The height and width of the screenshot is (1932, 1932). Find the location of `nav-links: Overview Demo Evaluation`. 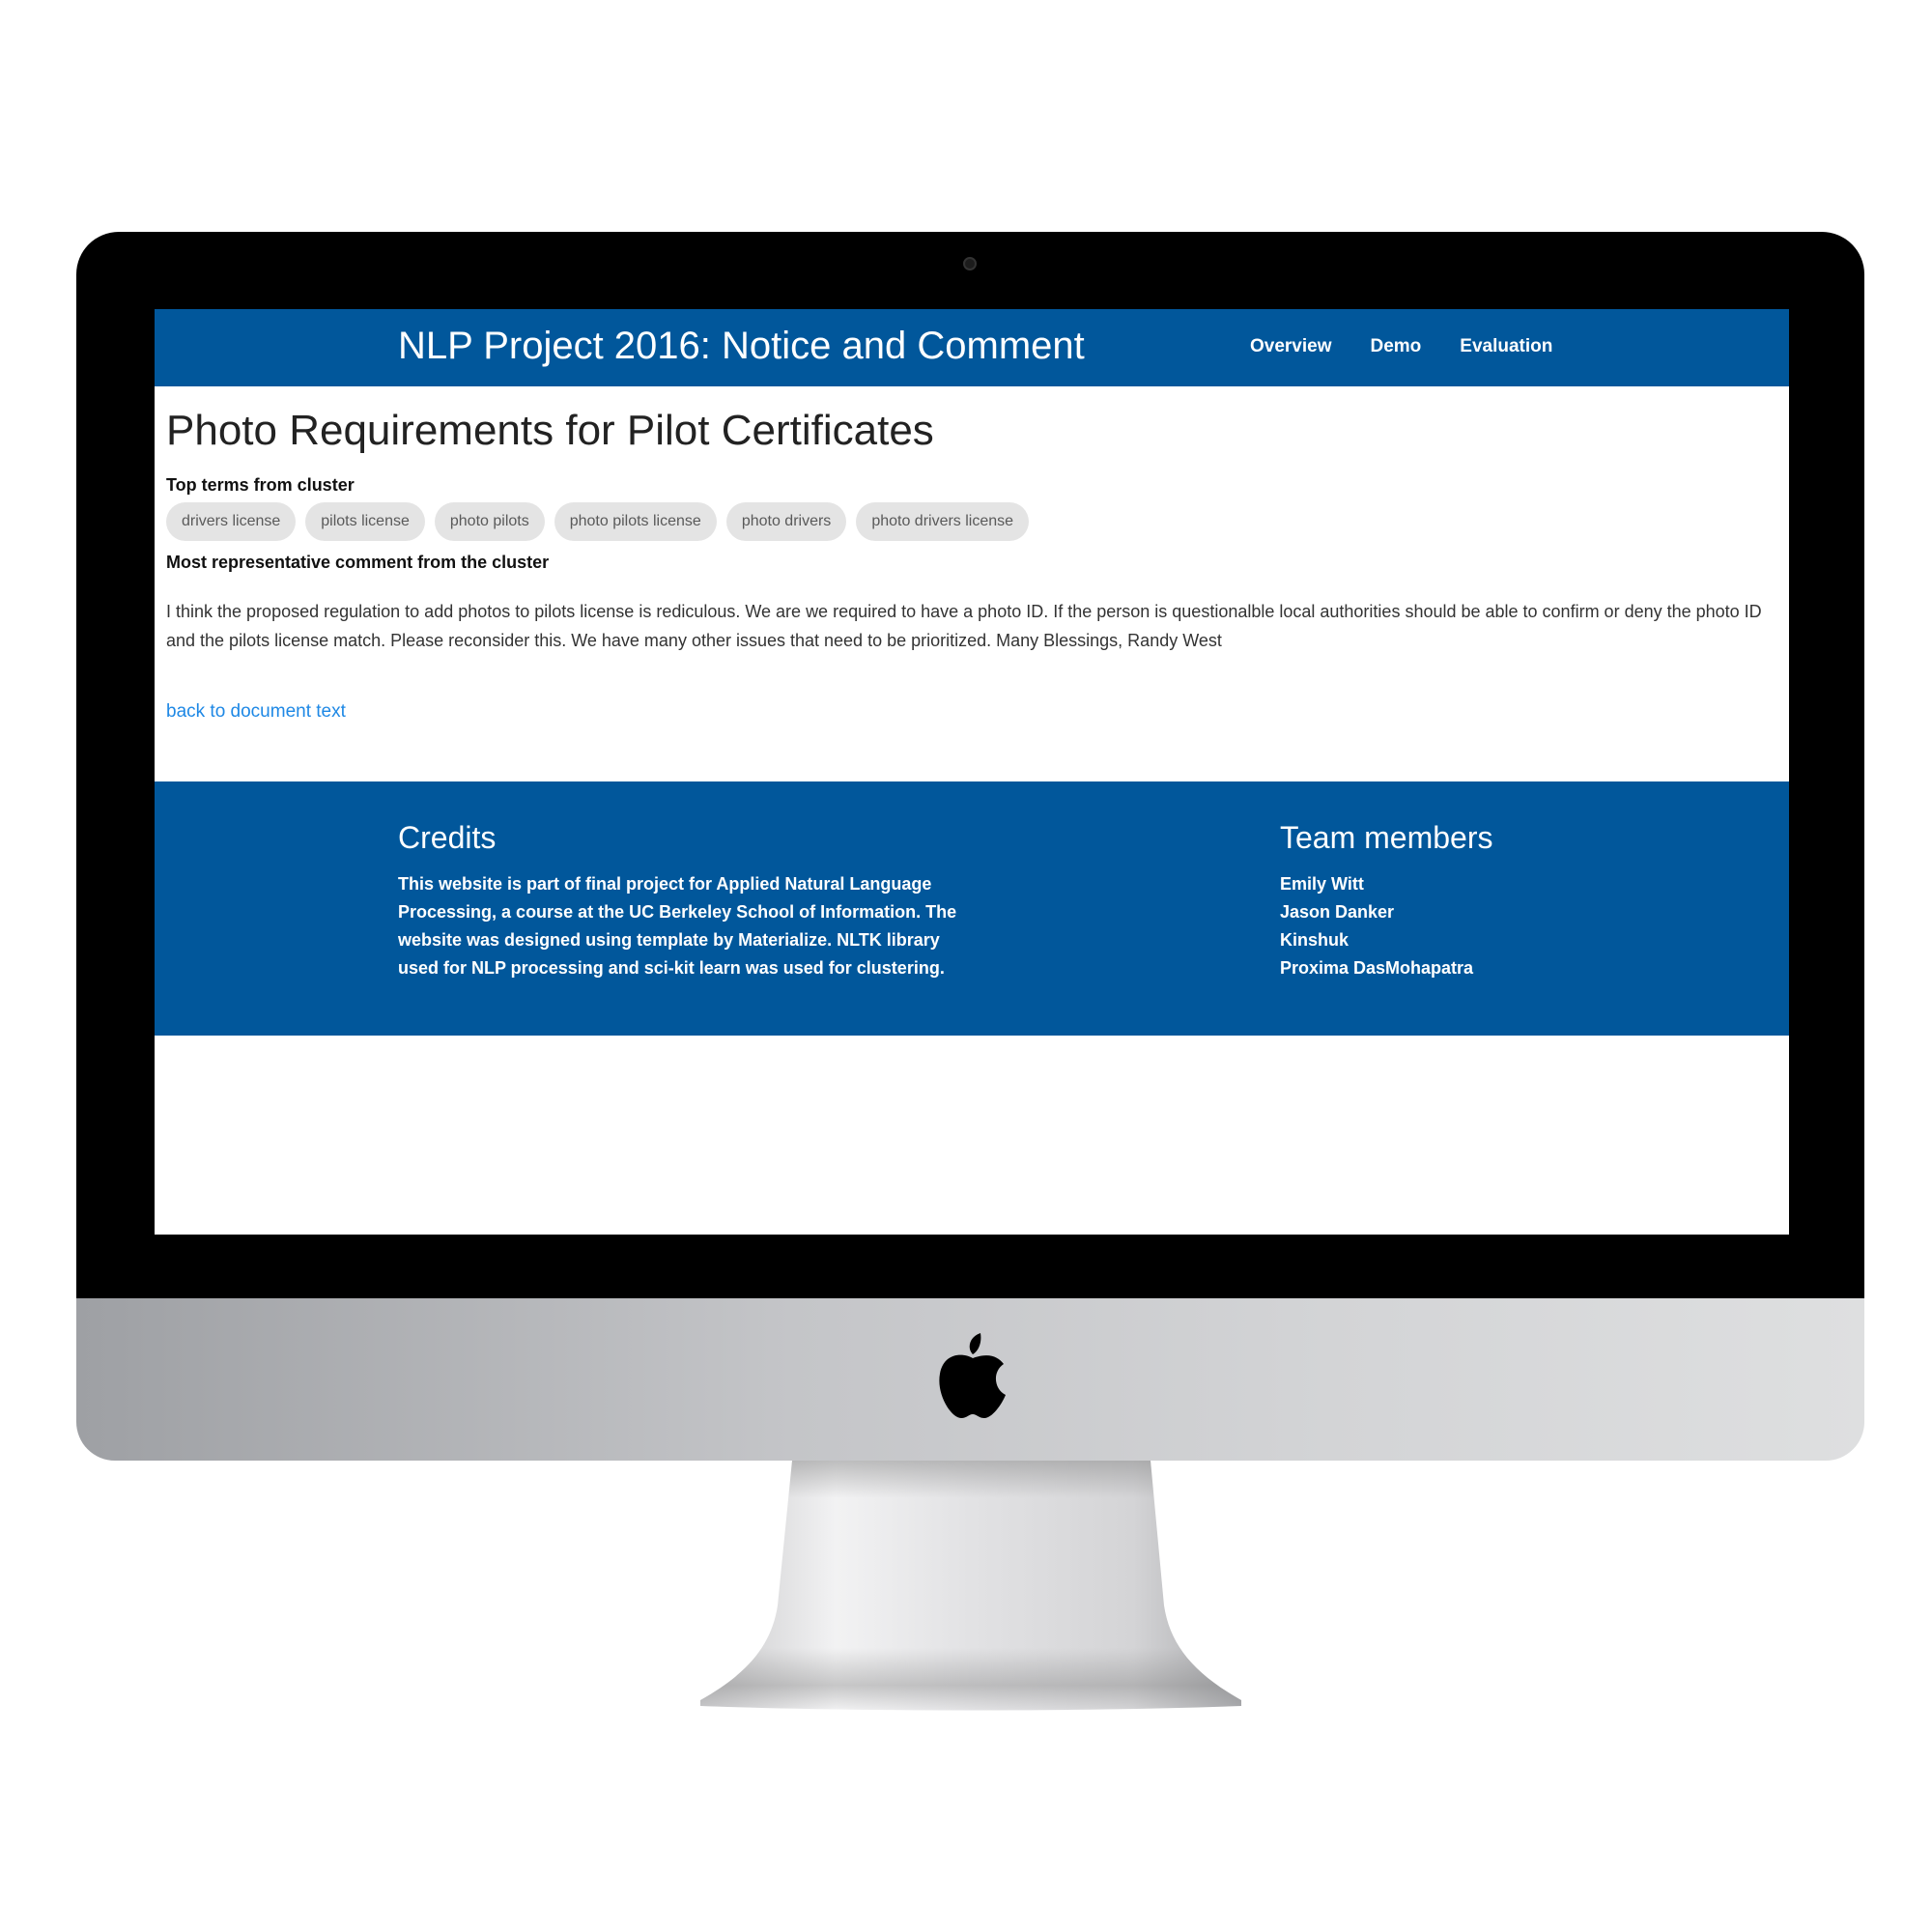

nav-links: Overview Demo Evaluation is located at coordinates (1401, 346).